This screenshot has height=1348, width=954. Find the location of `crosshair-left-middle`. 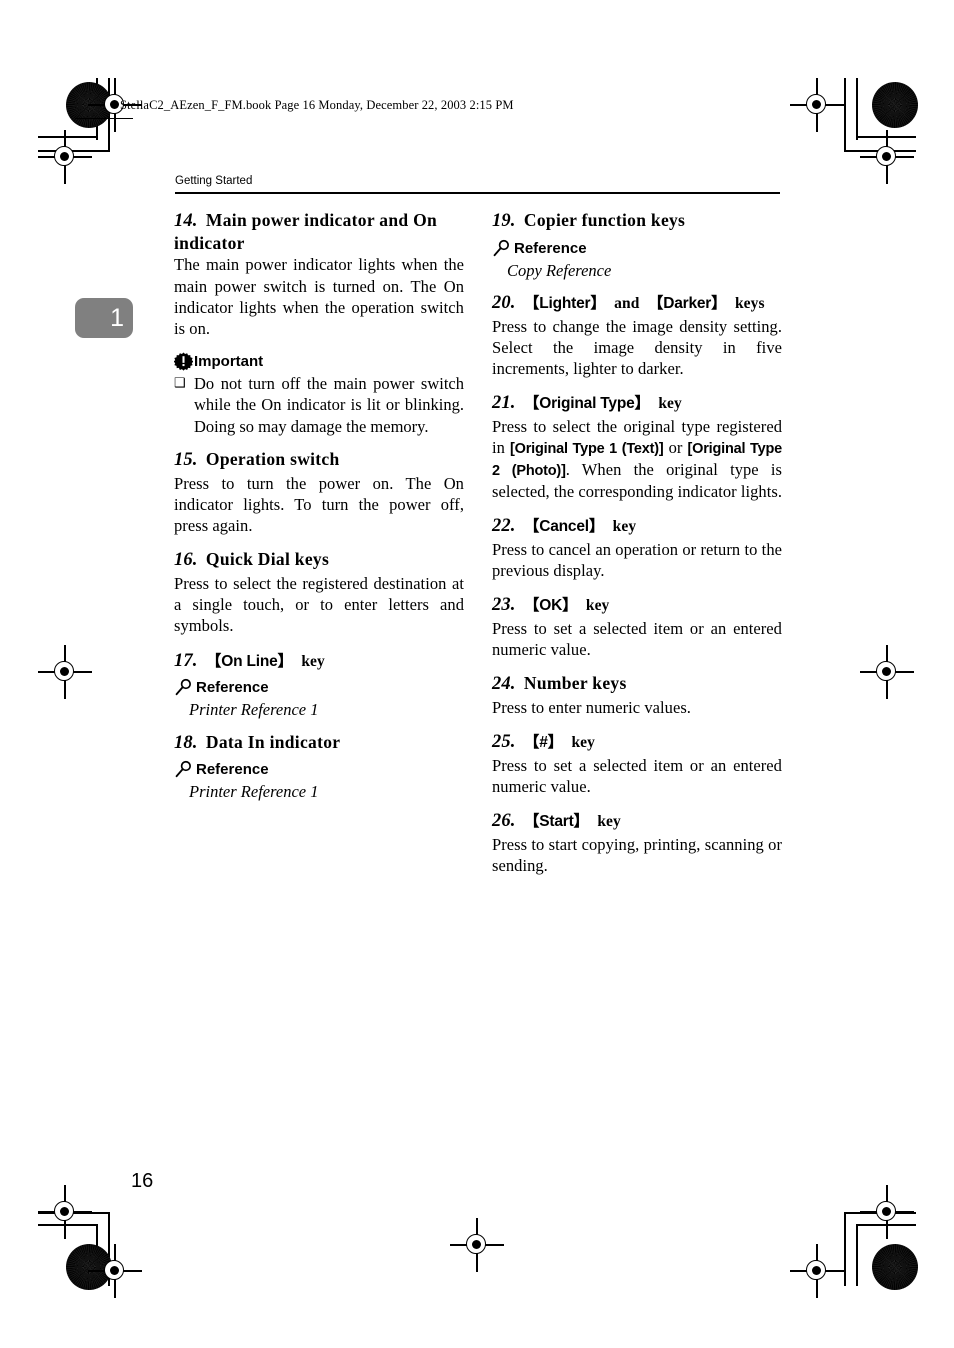

crosshair-left-middle is located at coordinates (65, 672).